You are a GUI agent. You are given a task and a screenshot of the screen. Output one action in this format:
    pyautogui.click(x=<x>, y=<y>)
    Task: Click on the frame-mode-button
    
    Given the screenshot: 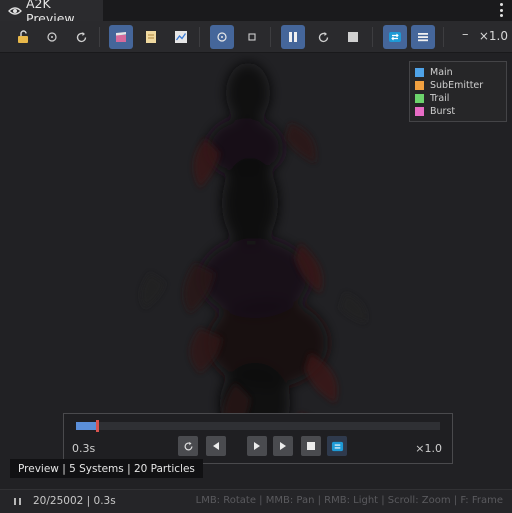 What is the action you would take?
    pyautogui.click(x=252, y=37)
    